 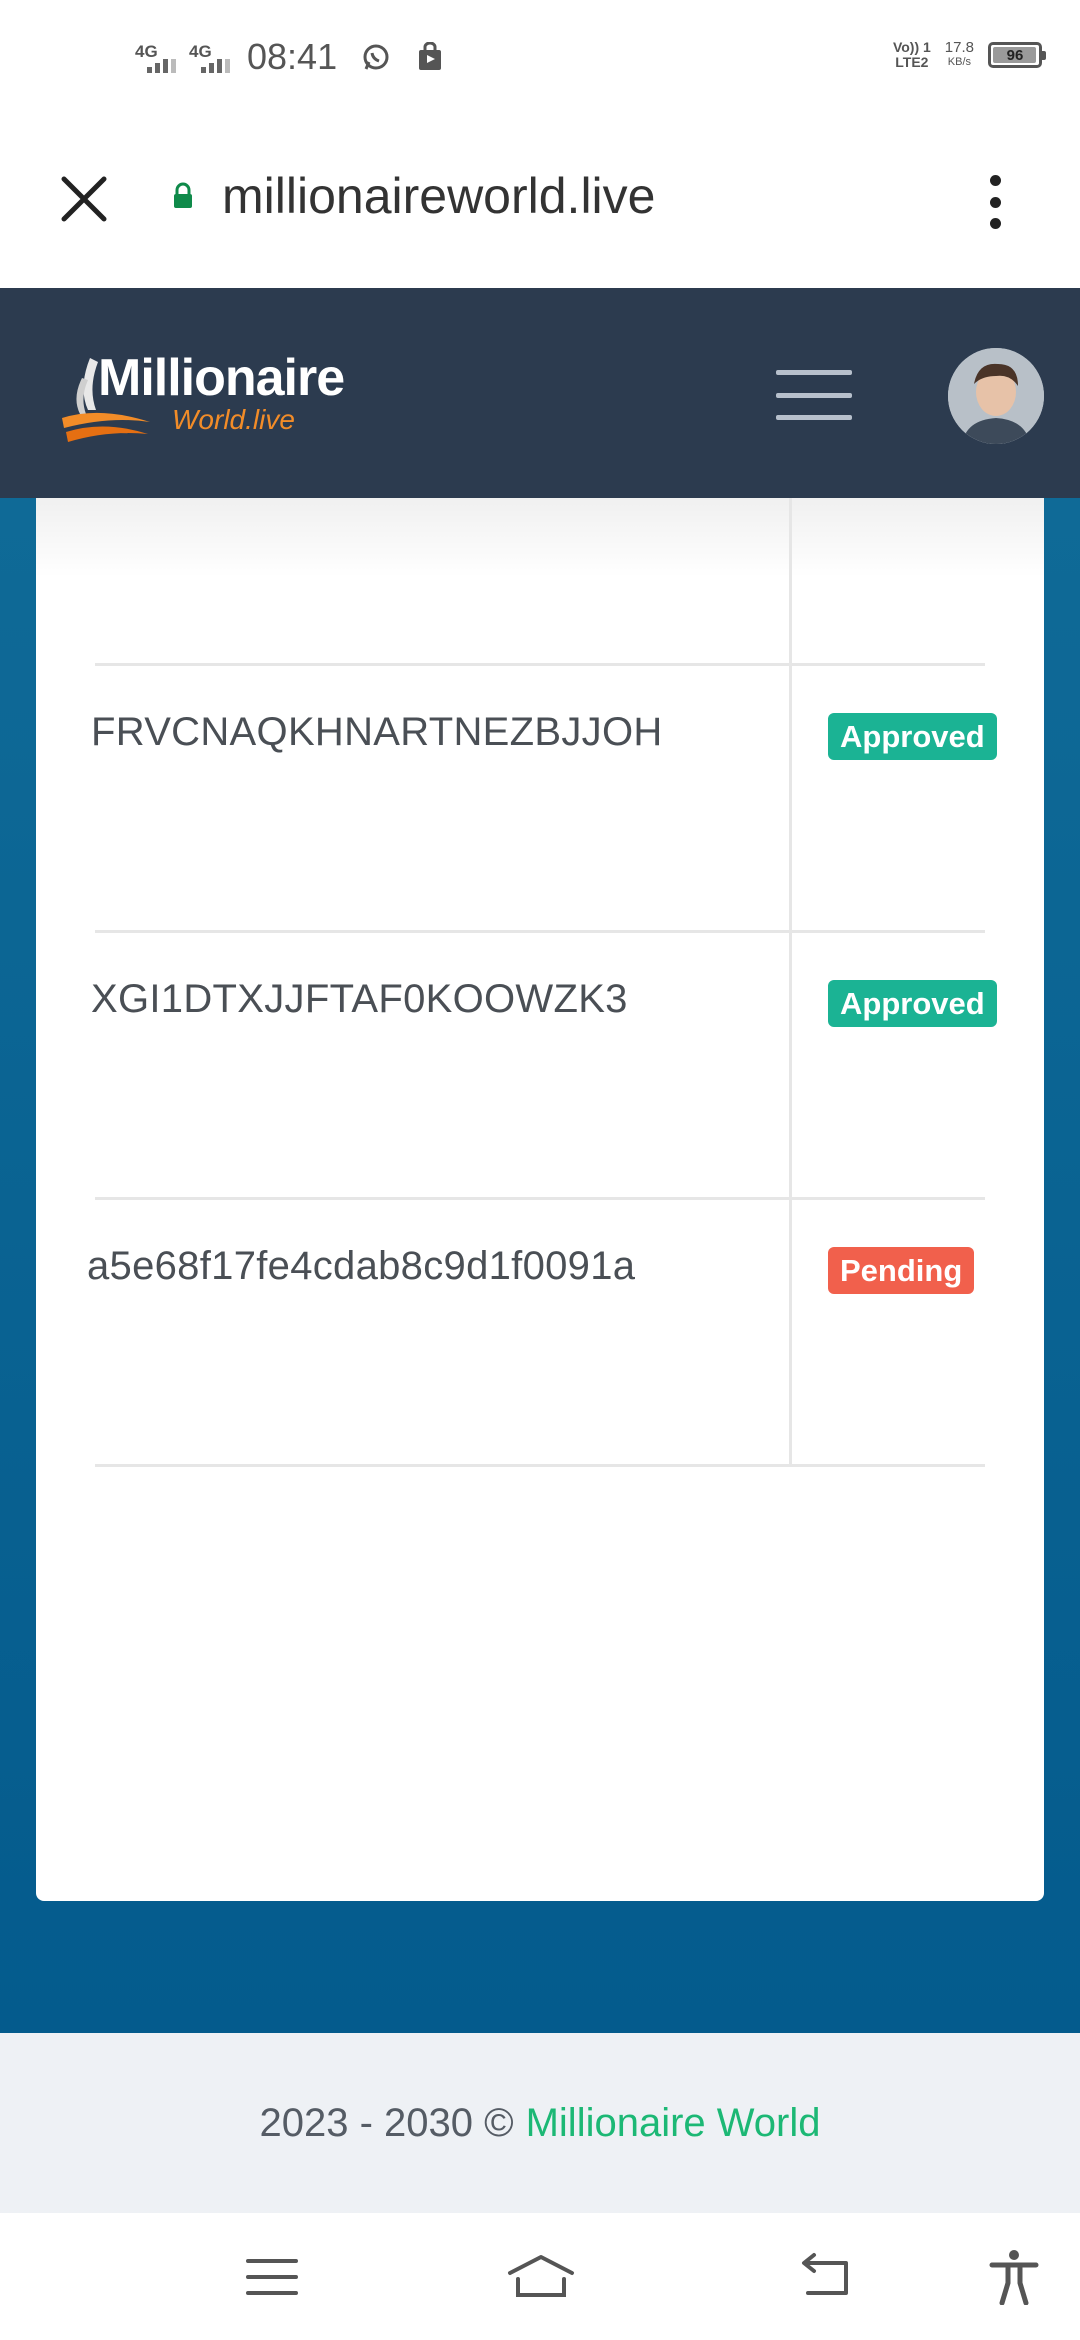 I want to click on more-vert-icon, so click(x=995, y=202).